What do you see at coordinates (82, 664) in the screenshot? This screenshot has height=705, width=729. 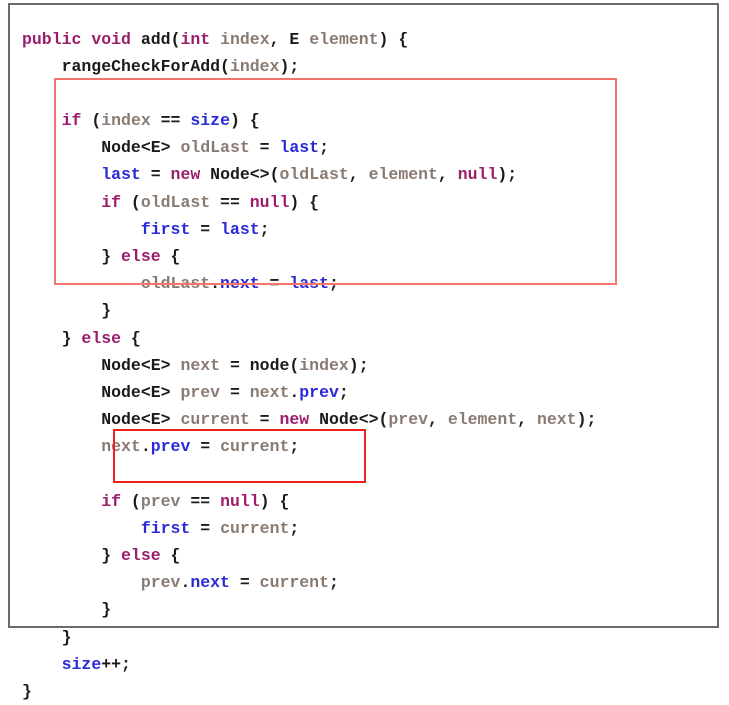 I see `code-token-field: size` at bounding box center [82, 664].